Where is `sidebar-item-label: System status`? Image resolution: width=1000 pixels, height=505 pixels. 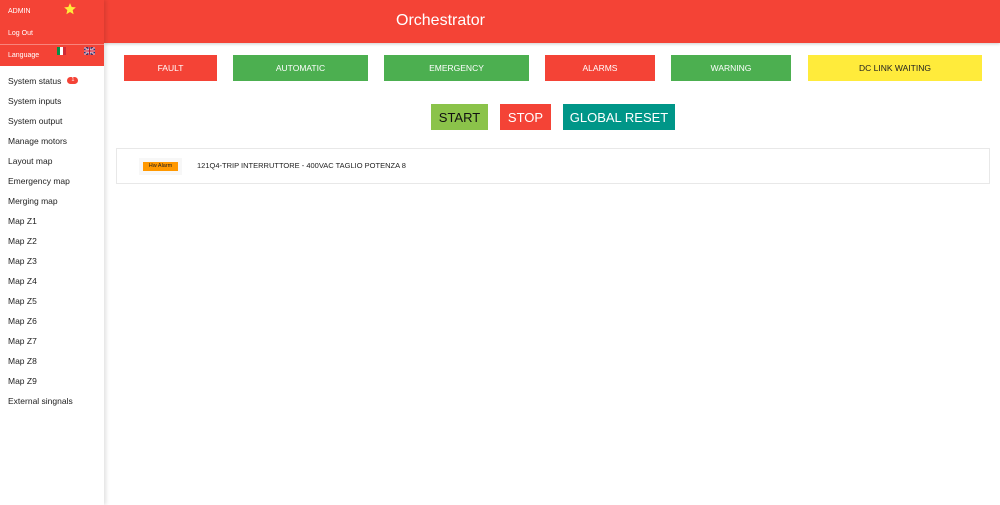 sidebar-item-label: System status is located at coordinates (35, 81).